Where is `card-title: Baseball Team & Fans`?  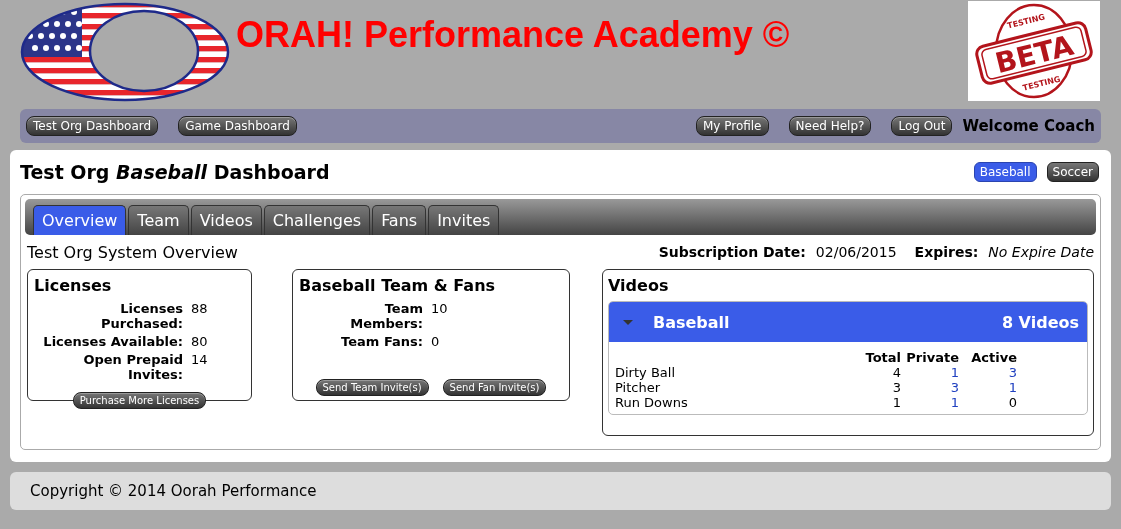 card-title: Baseball Team & Fans is located at coordinates (398, 285).